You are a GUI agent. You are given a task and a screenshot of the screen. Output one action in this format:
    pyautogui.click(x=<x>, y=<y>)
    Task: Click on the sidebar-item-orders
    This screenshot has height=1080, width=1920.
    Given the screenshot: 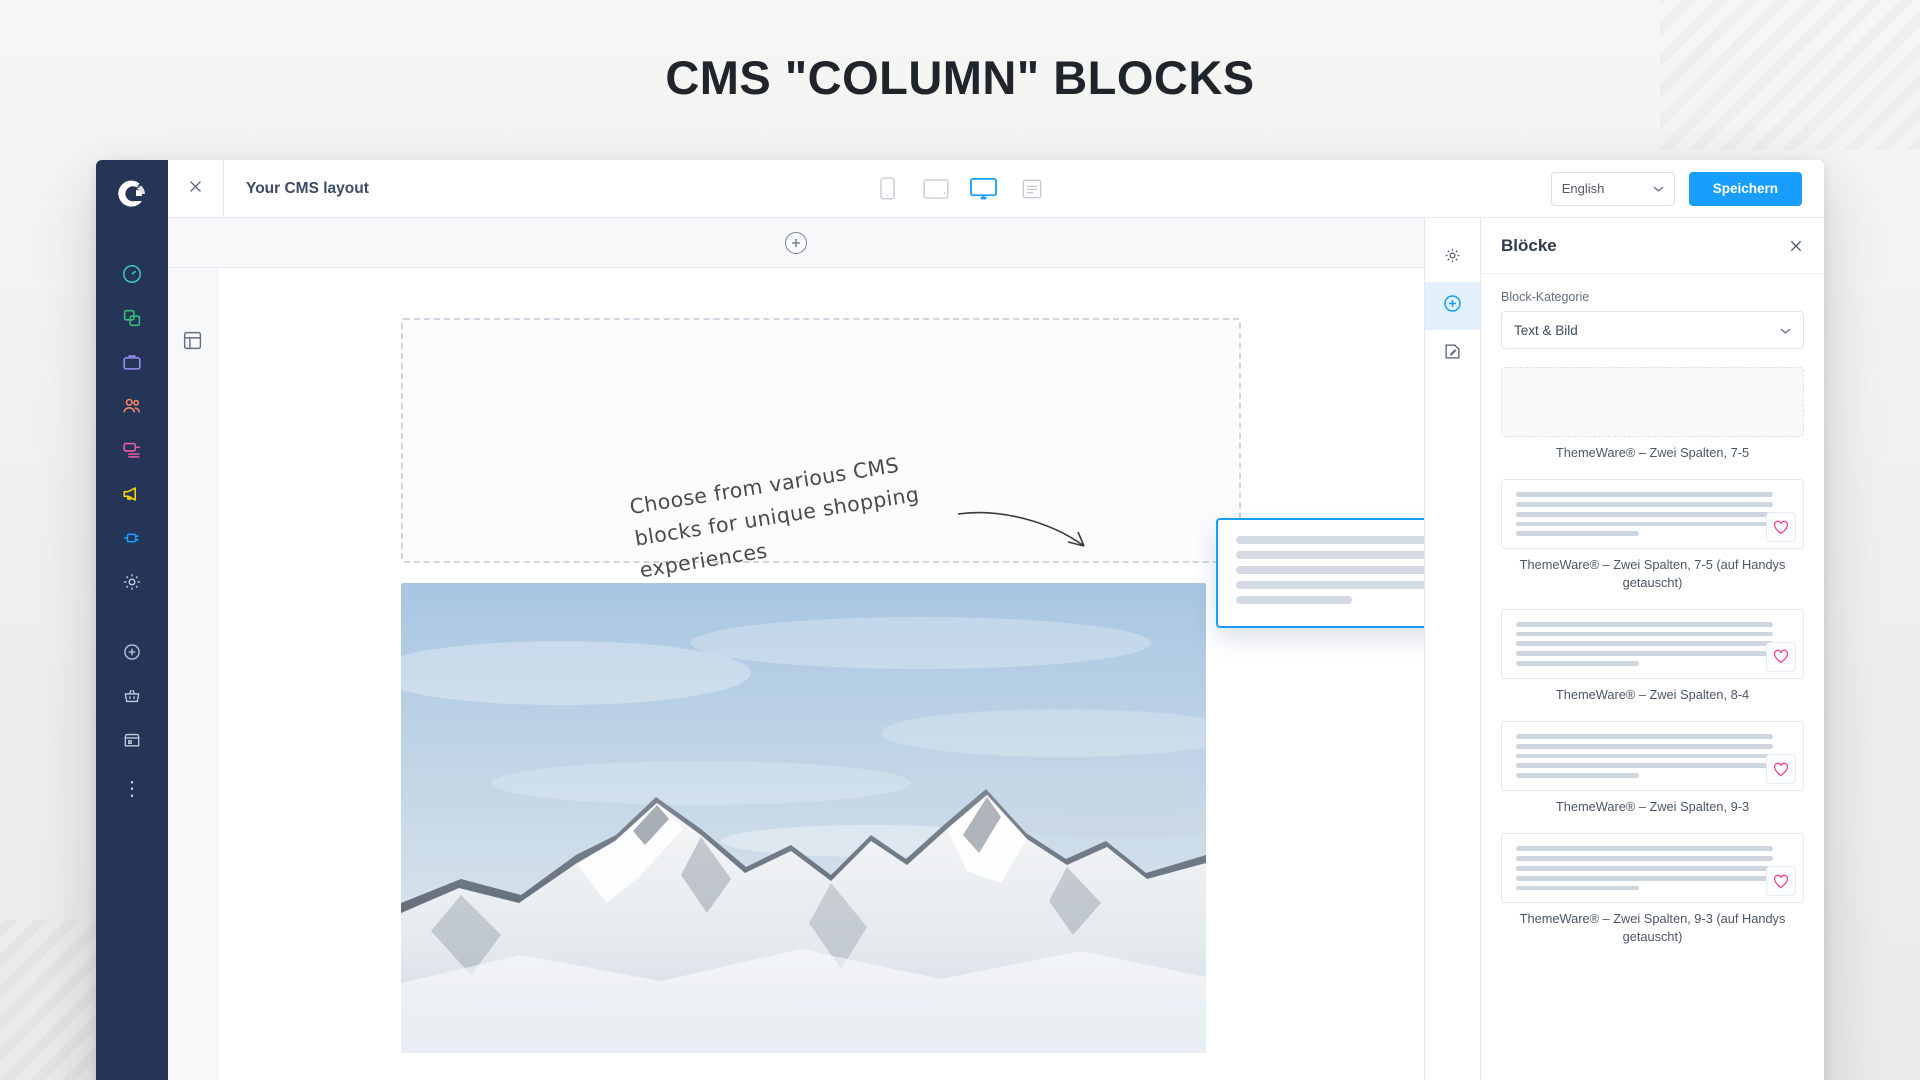 What is the action you would take?
    pyautogui.click(x=132, y=364)
    